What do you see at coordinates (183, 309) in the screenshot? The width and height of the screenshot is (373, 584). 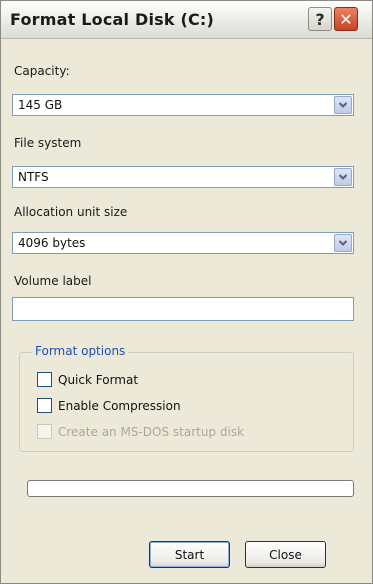 I see `volume-label-input` at bounding box center [183, 309].